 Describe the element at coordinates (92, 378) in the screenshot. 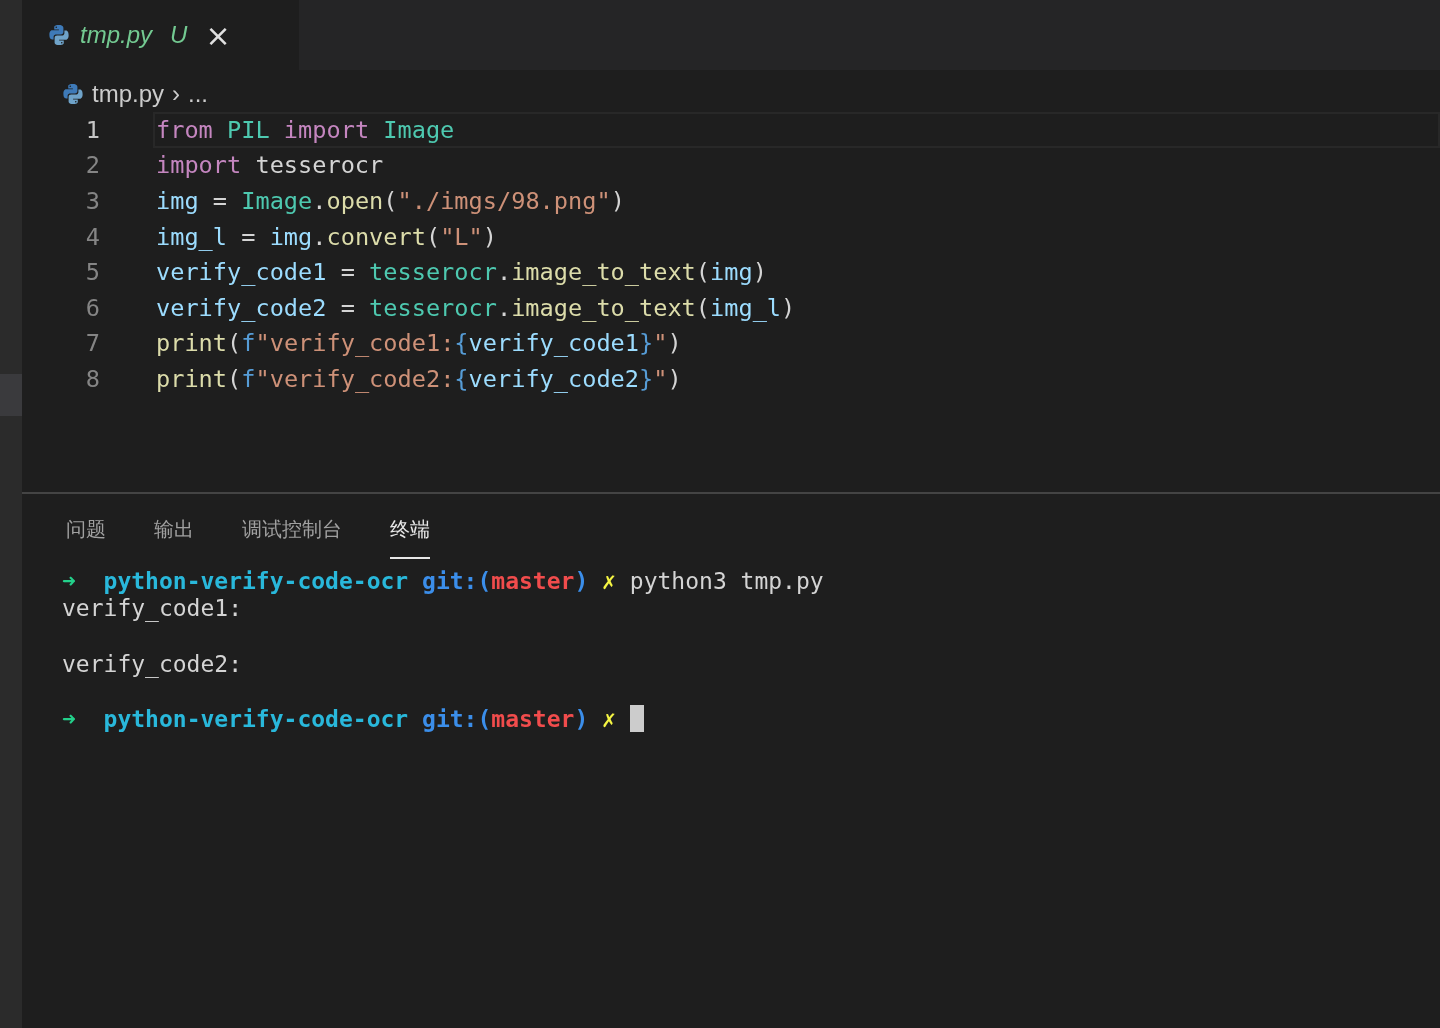

I see `line-number: 8` at that location.